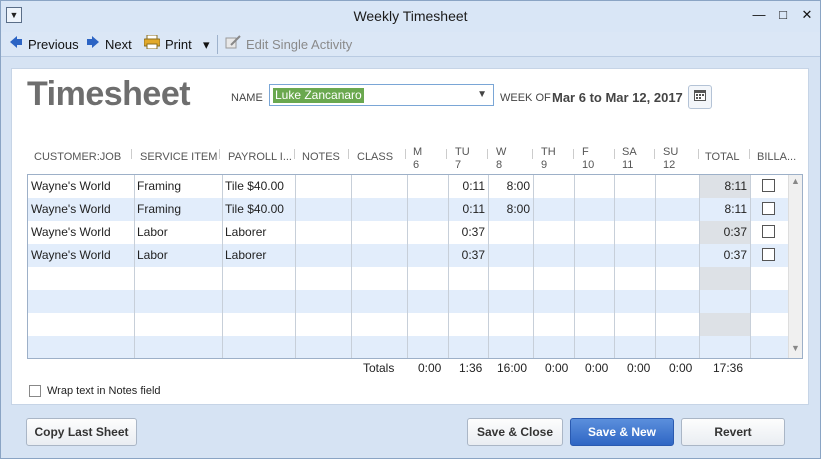  I want to click on title-bar: ▼ Weekly Timesheet — □ ✕, so click(410, 16).